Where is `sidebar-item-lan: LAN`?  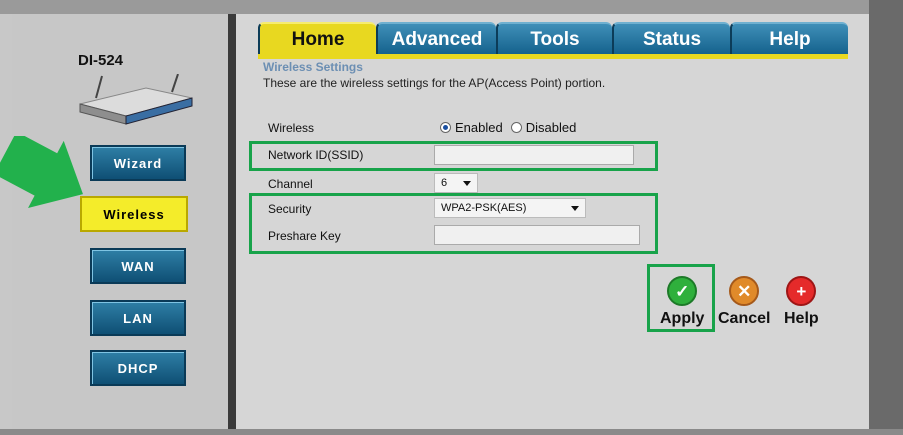
sidebar-item-lan: LAN is located at coordinates (138, 318).